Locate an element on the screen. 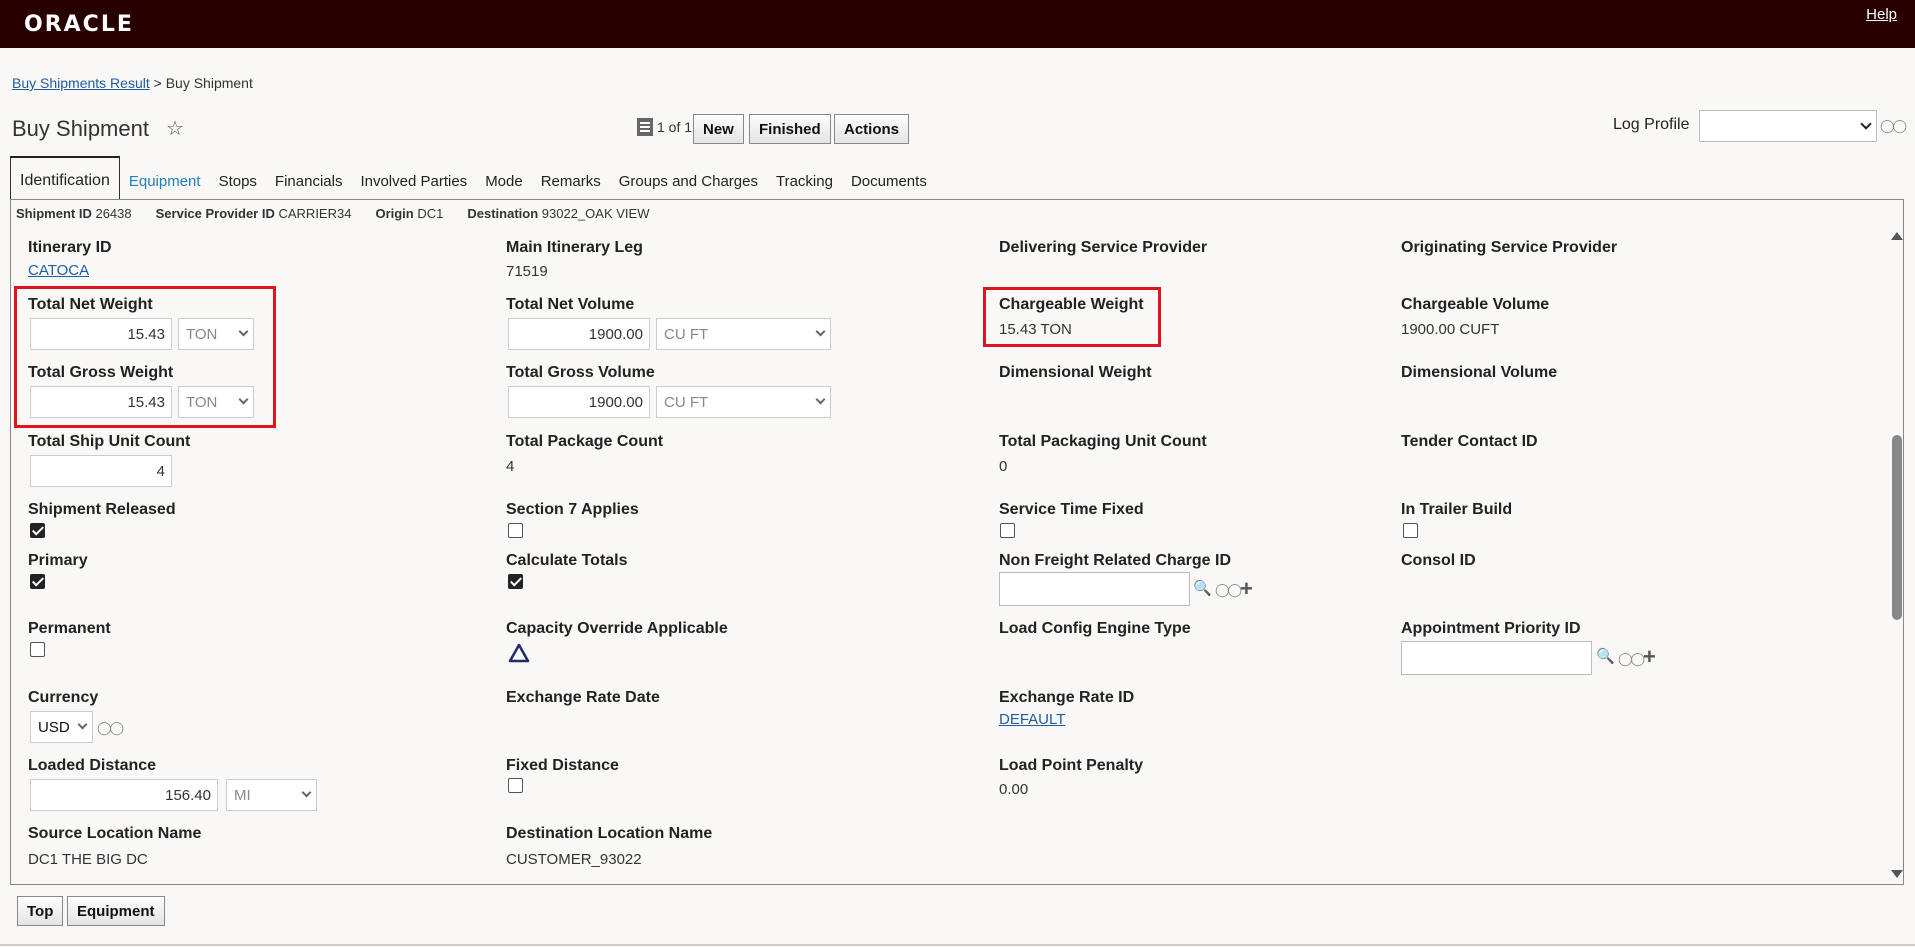 Image resolution: width=1915 pixels, height=947 pixels. total-gross-volume-input: 1900.00 is located at coordinates (579, 402).